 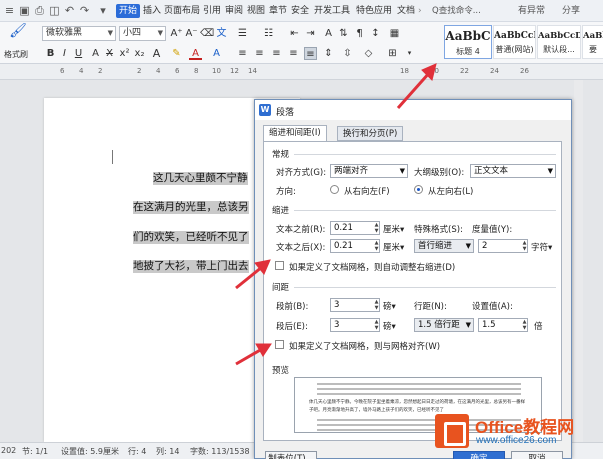 I want to click on menu-scroll-icon: ›, so click(x=420, y=11).